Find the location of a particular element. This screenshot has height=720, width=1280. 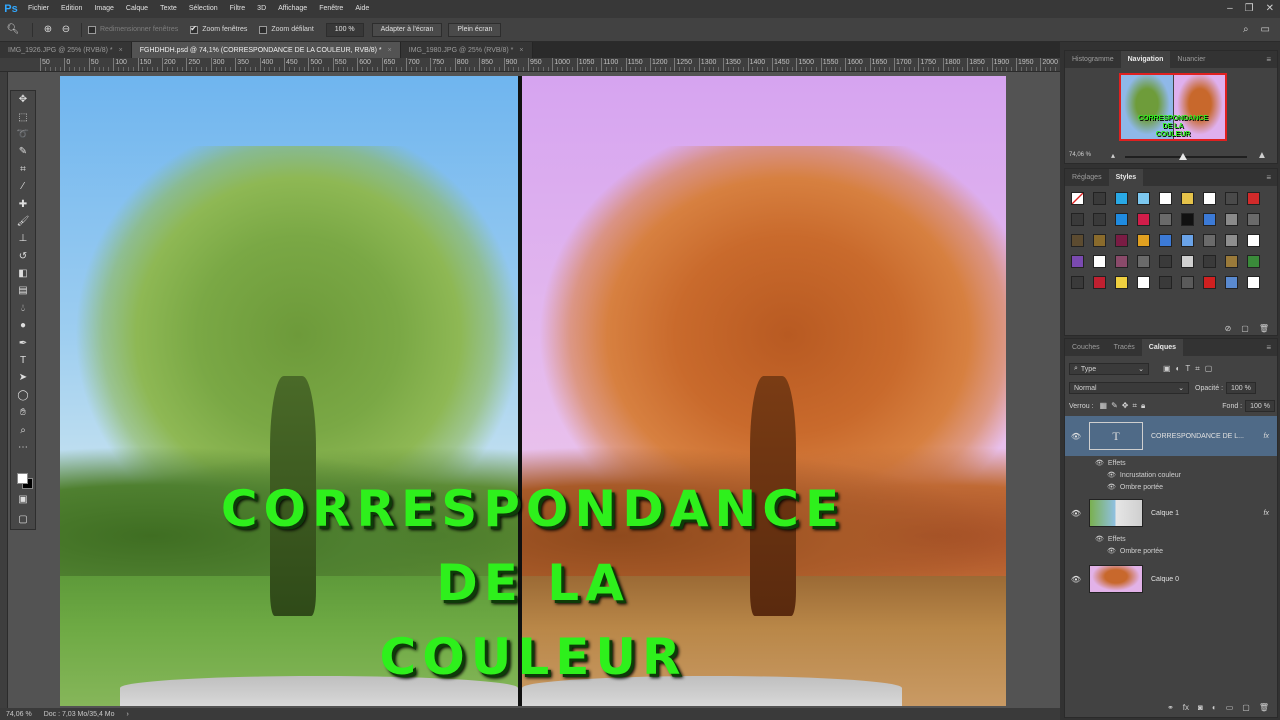

screen-mode-icon: ▢ is located at coordinates (23, 519).